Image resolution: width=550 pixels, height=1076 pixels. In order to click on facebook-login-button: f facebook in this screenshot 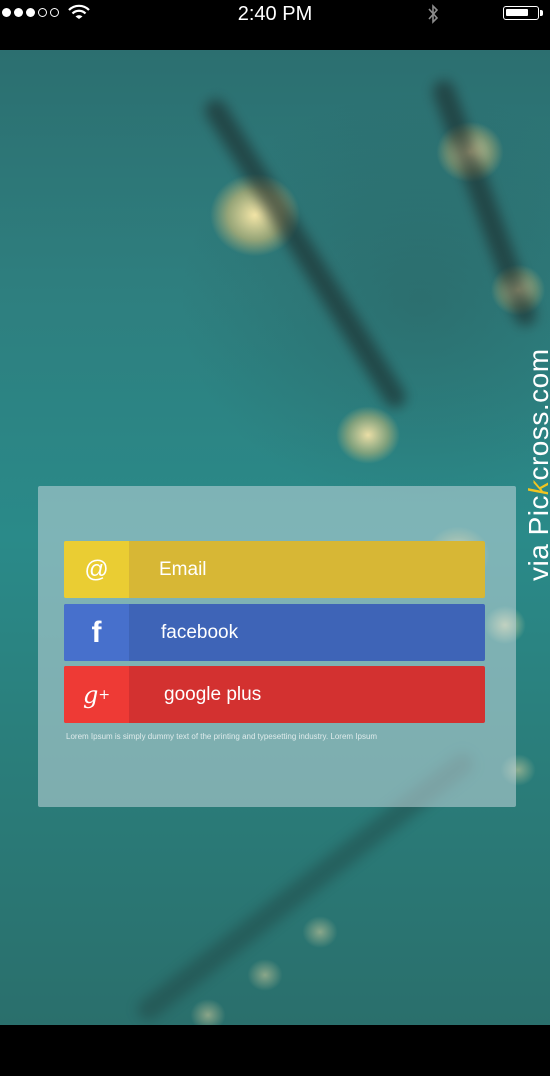, I will do `click(274, 632)`.